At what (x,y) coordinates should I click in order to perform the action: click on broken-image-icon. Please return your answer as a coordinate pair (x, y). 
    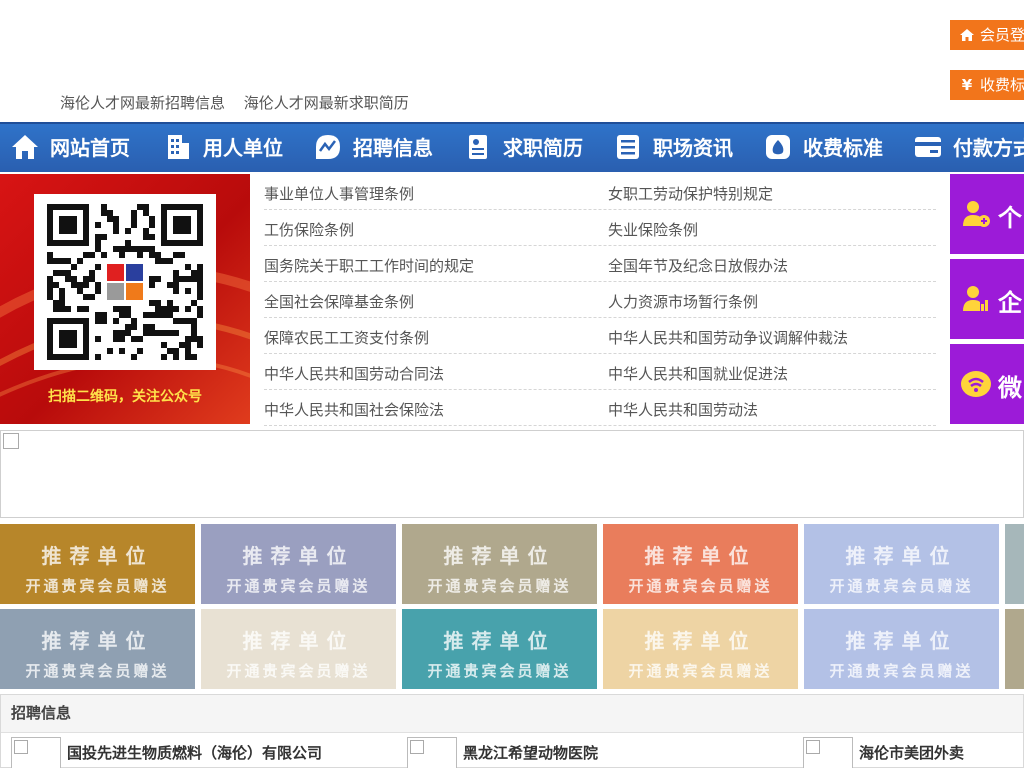
    Looking at the image, I should click on (11, 441).